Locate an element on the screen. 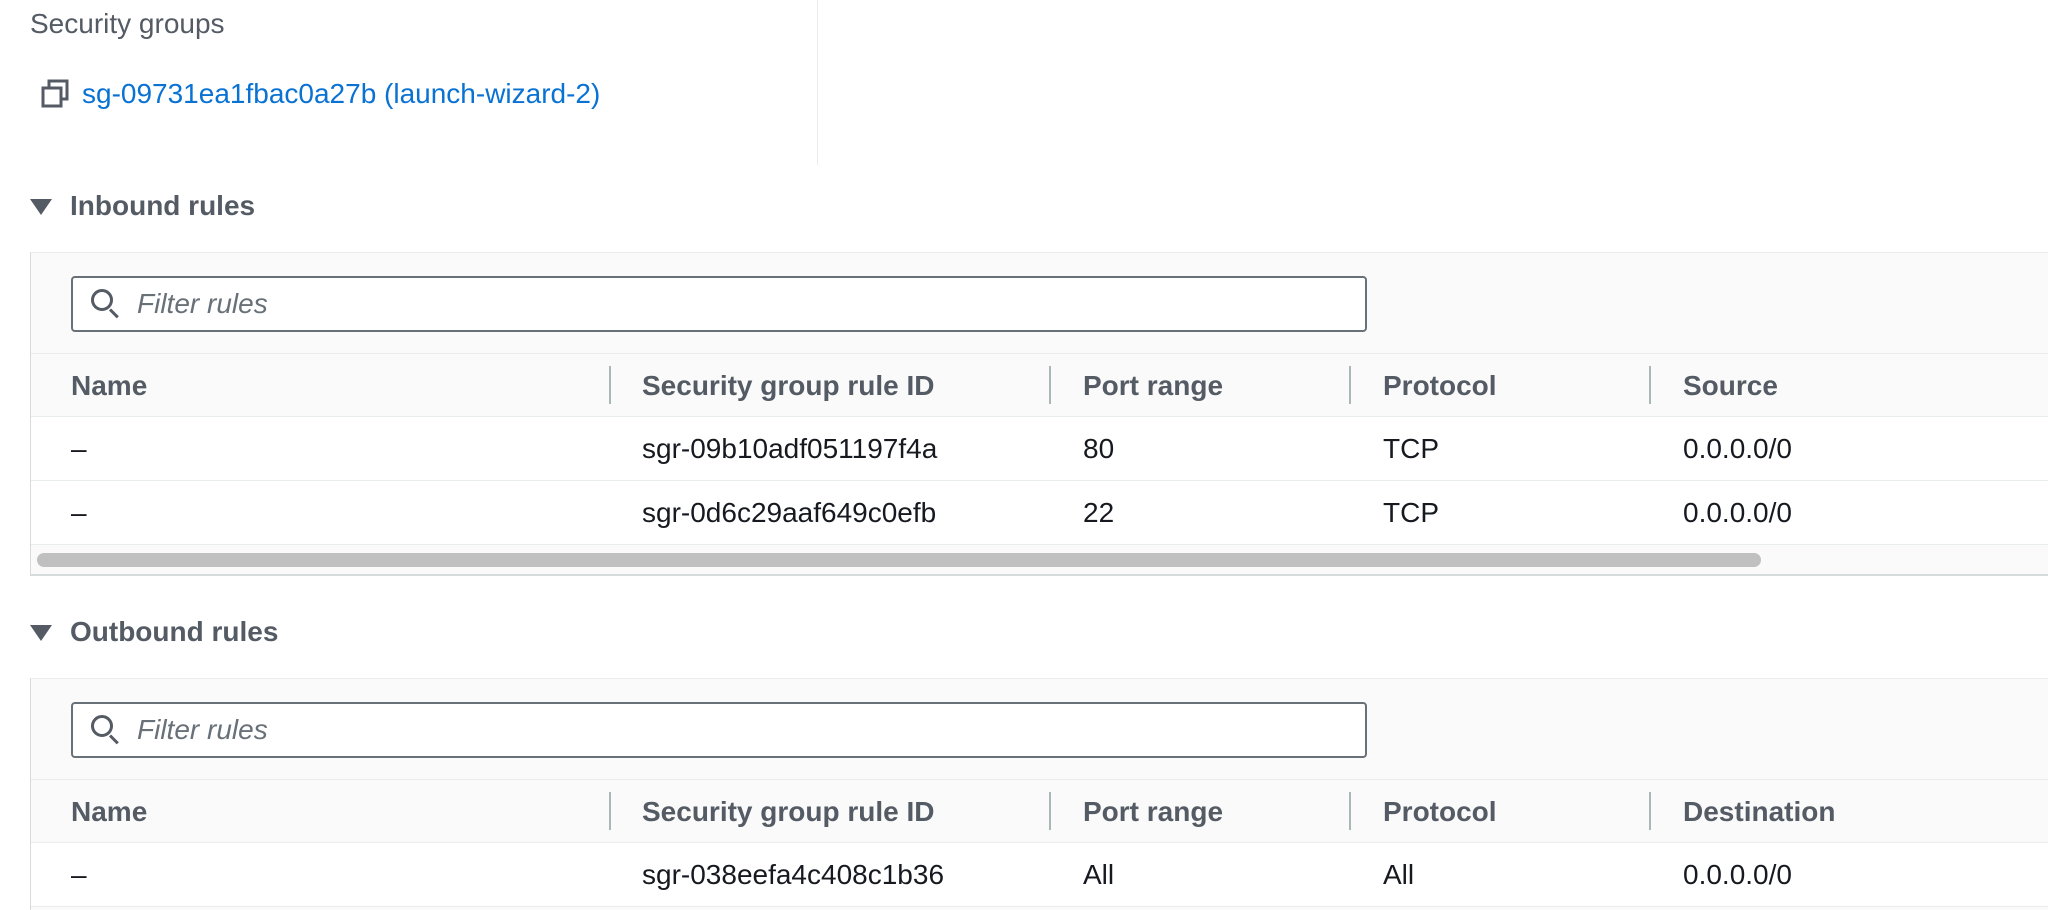 The width and height of the screenshot is (2048, 910). outbound-filter is located at coordinates (719, 730).